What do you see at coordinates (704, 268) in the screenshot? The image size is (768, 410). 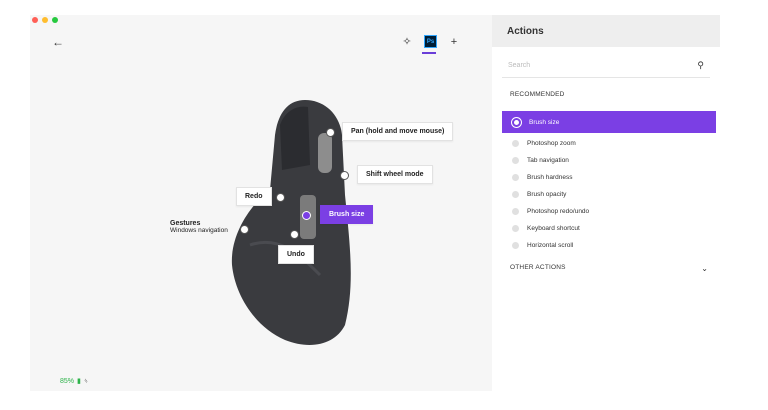 I see `chevron-down-icon: ⌄` at bounding box center [704, 268].